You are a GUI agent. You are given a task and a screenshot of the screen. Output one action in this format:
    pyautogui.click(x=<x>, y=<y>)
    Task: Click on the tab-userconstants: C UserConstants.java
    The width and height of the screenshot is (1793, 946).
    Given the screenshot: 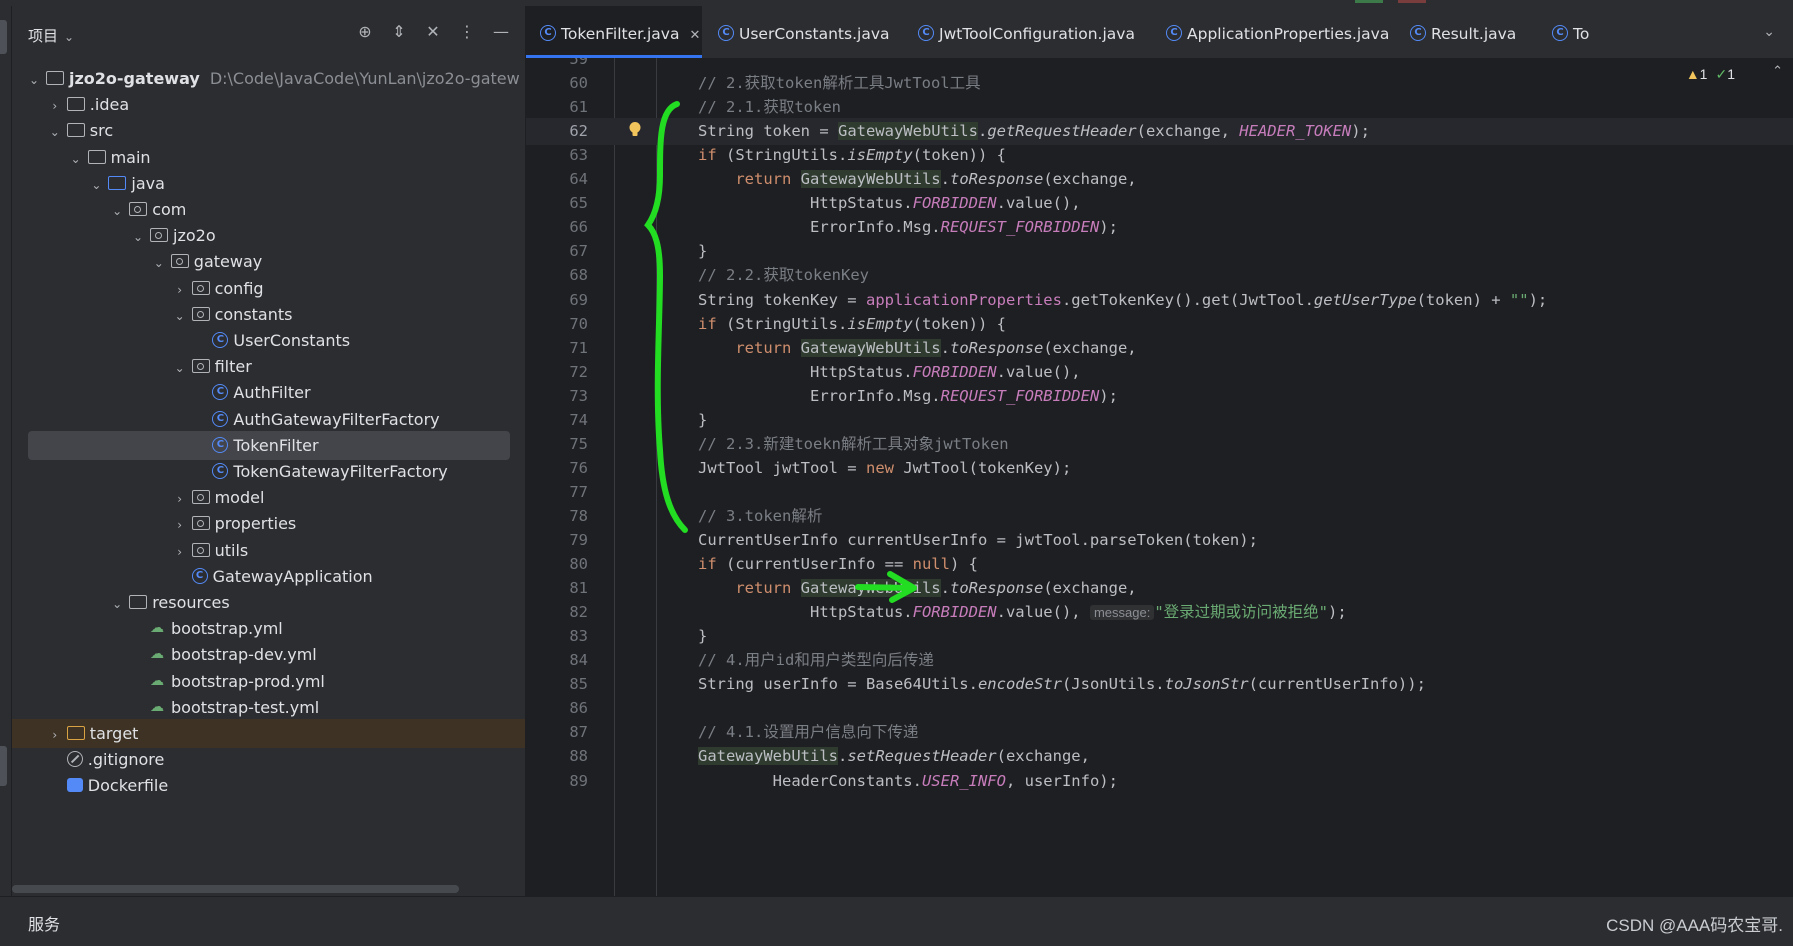 What is the action you would take?
    pyautogui.click(x=804, y=32)
    